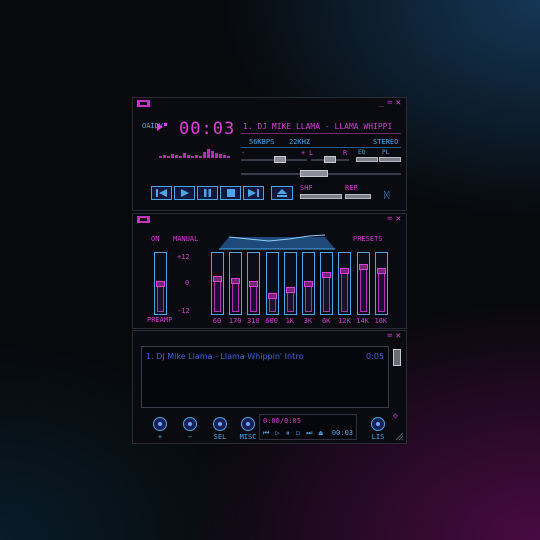 The height and width of the screenshot is (540, 540). Describe the element at coordinates (190, 424) in the screenshot. I see `remove-button` at that location.